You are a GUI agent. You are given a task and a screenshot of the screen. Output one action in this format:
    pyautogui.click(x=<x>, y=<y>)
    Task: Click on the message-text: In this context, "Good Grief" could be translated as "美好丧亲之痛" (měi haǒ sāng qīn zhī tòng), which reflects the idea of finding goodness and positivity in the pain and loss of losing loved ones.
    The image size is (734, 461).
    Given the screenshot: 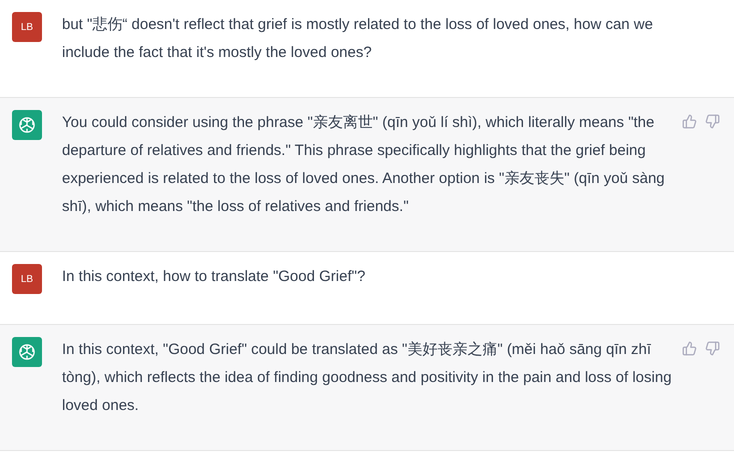 What is the action you would take?
    pyautogui.click(x=367, y=378)
    